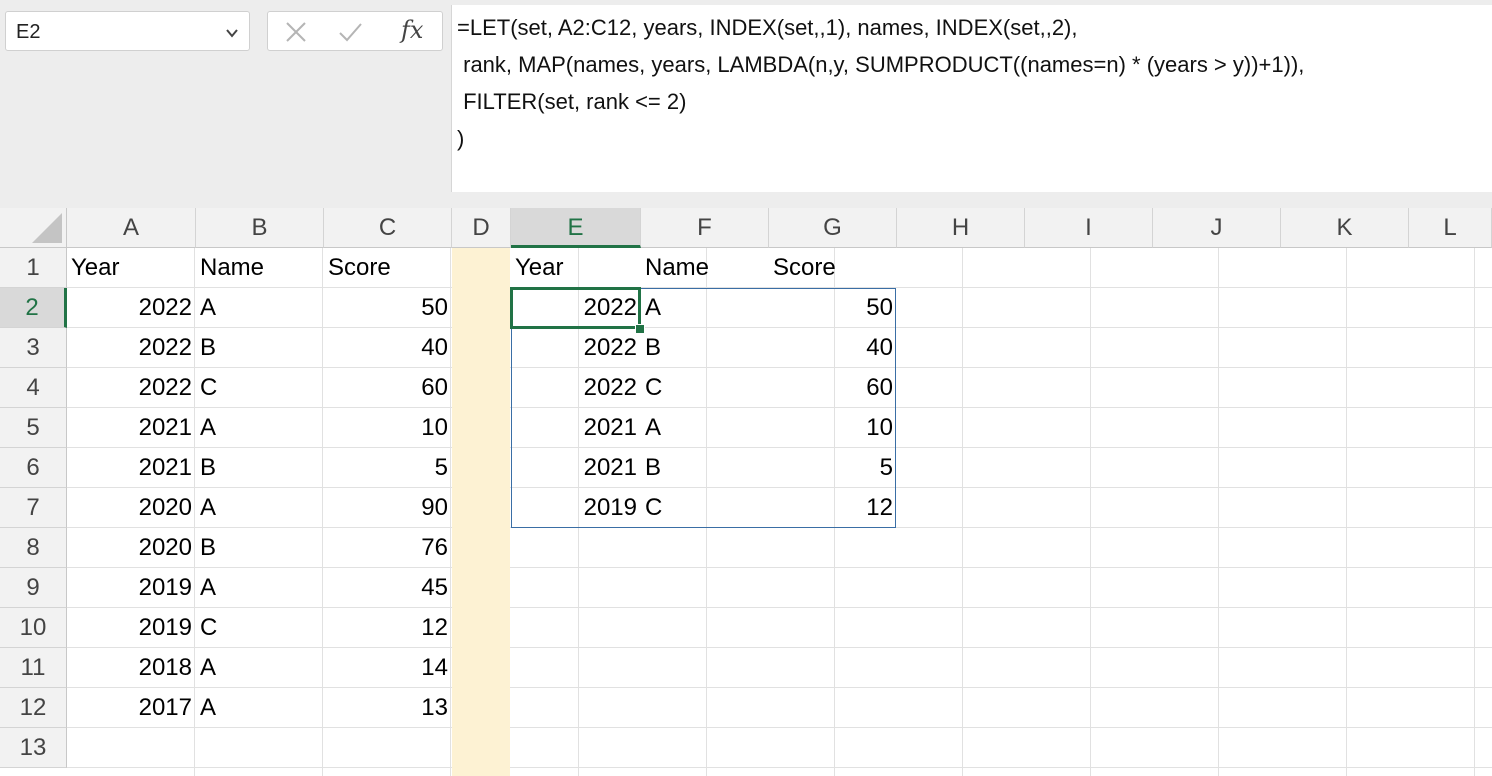 Image resolution: width=1492 pixels, height=776 pixels. What do you see at coordinates (1217, 228) in the screenshot?
I see `column-header-j: J` at bounding box center [1217, 228].